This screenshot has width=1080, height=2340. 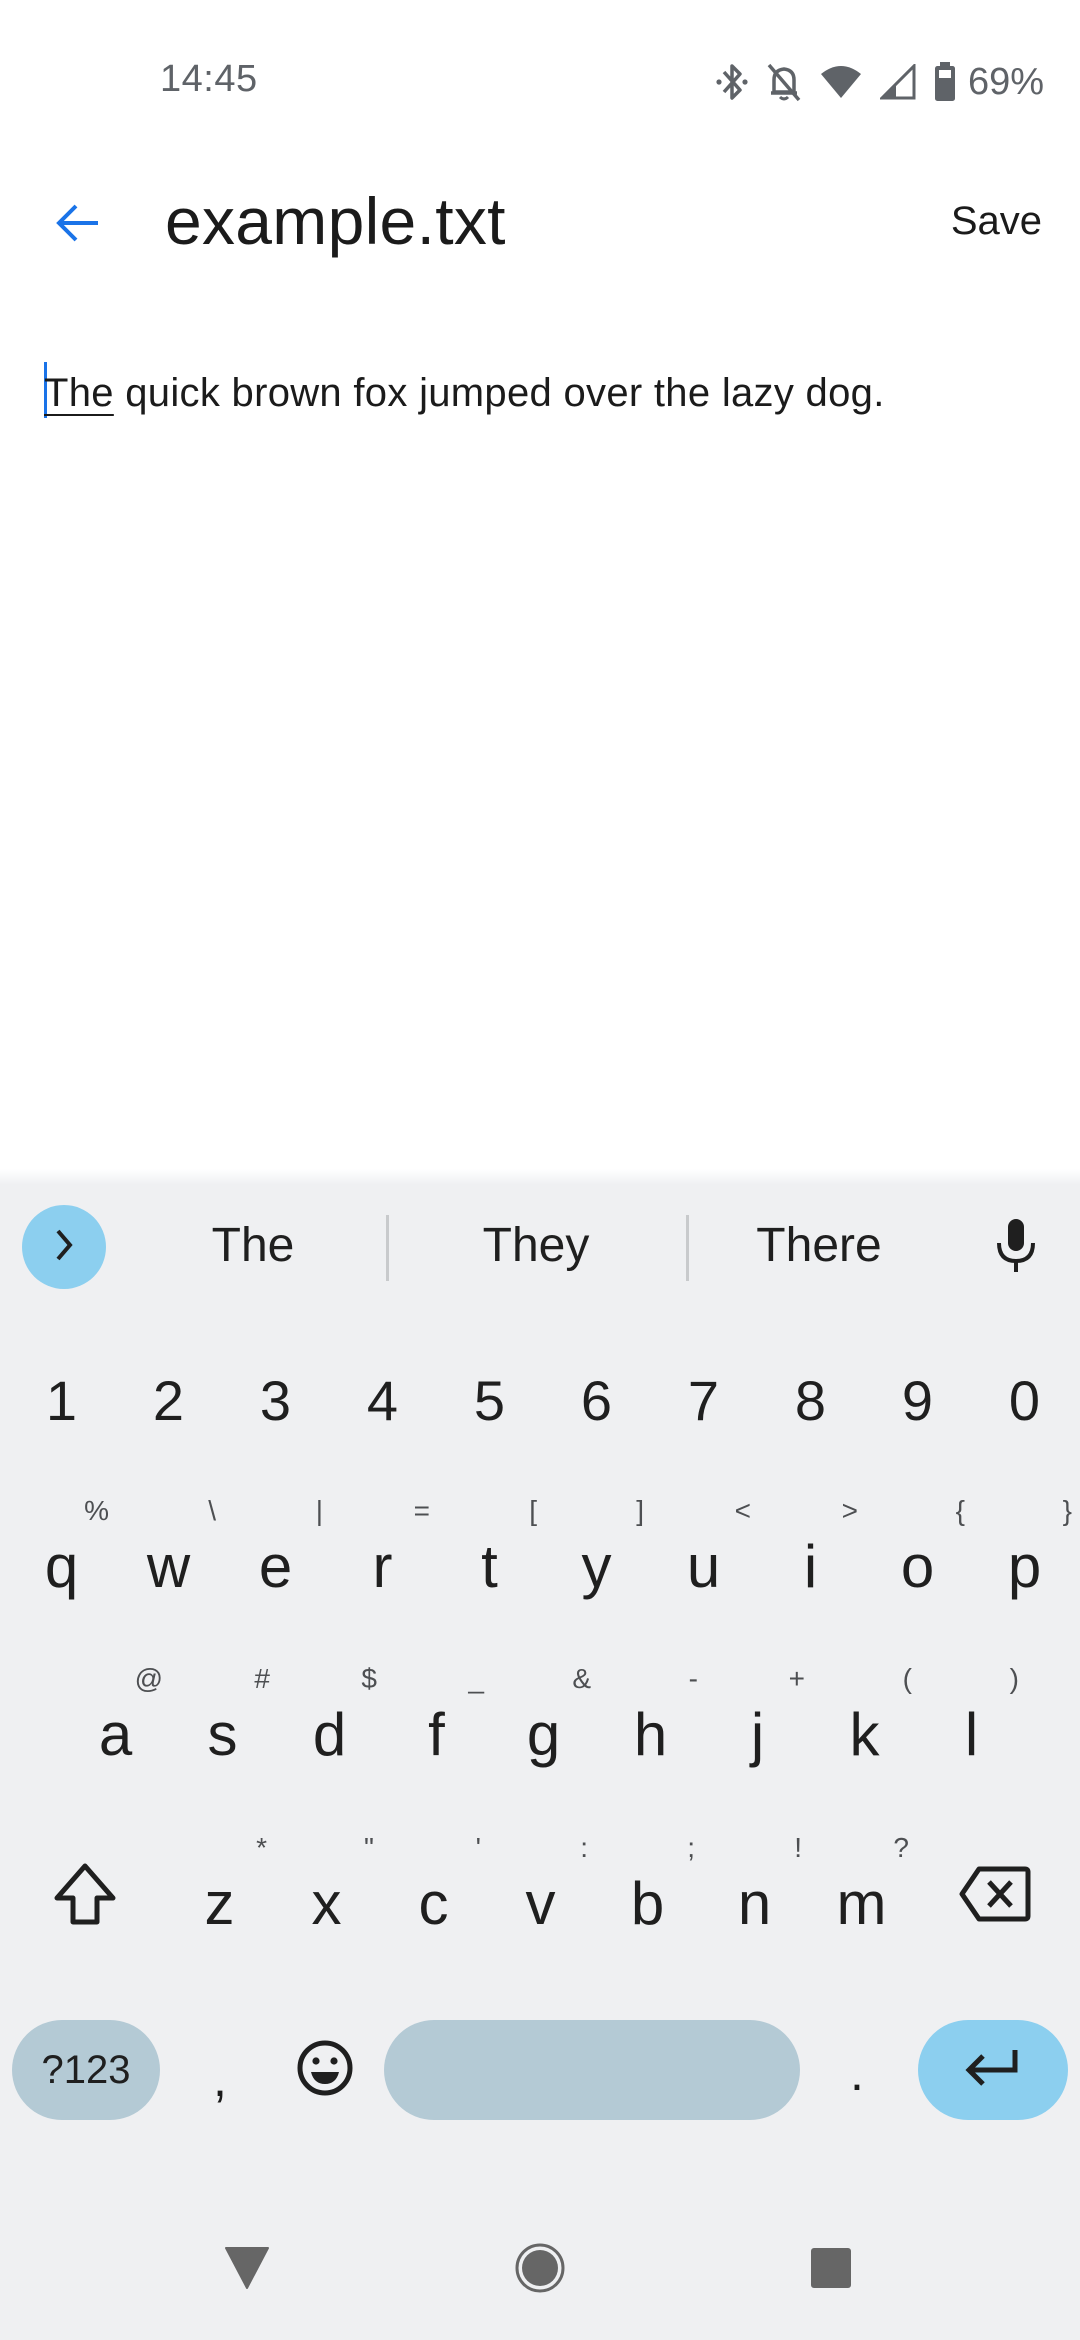 What do you see at coordinates (61, 1400) in the screenshot?
I see `key-1: 1` at bounding box center [61, 1400].